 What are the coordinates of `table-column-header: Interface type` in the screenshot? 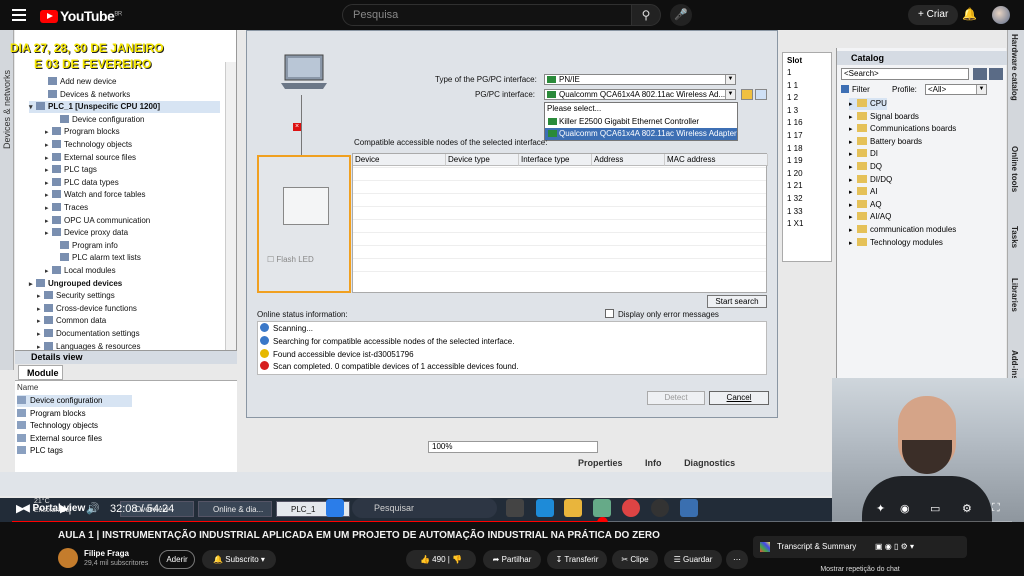 It's located at (555, 160).